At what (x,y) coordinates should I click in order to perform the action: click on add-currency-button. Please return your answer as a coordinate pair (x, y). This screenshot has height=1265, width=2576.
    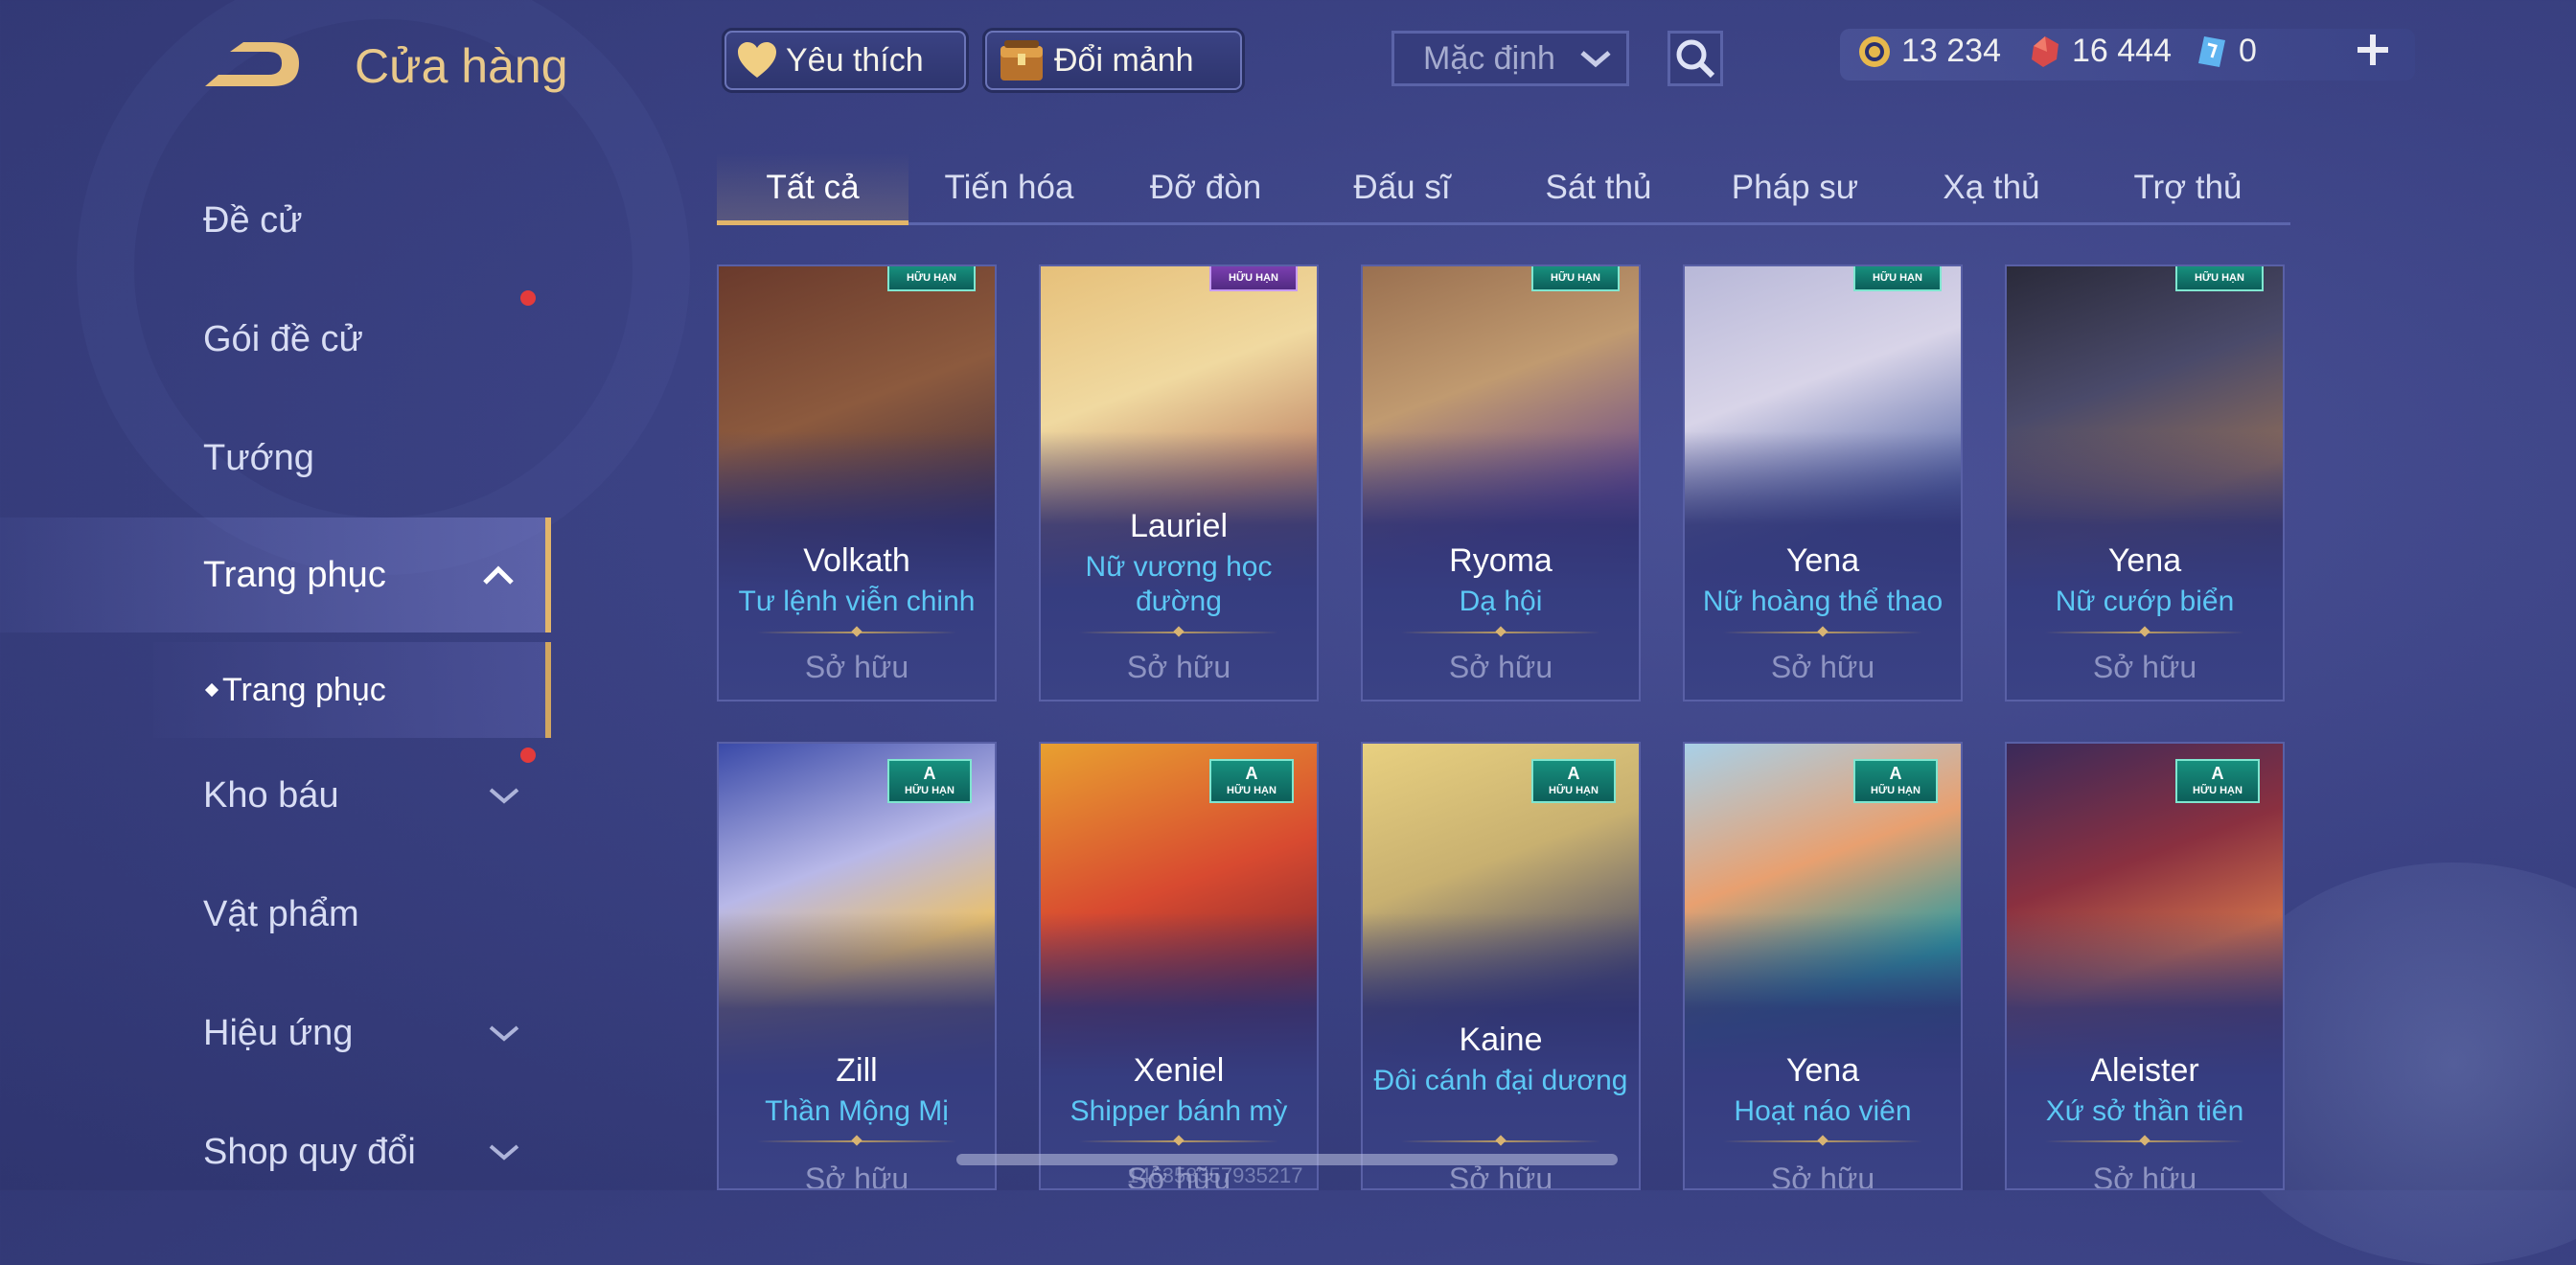
    Looking at the image, I should click on (2373, 52).